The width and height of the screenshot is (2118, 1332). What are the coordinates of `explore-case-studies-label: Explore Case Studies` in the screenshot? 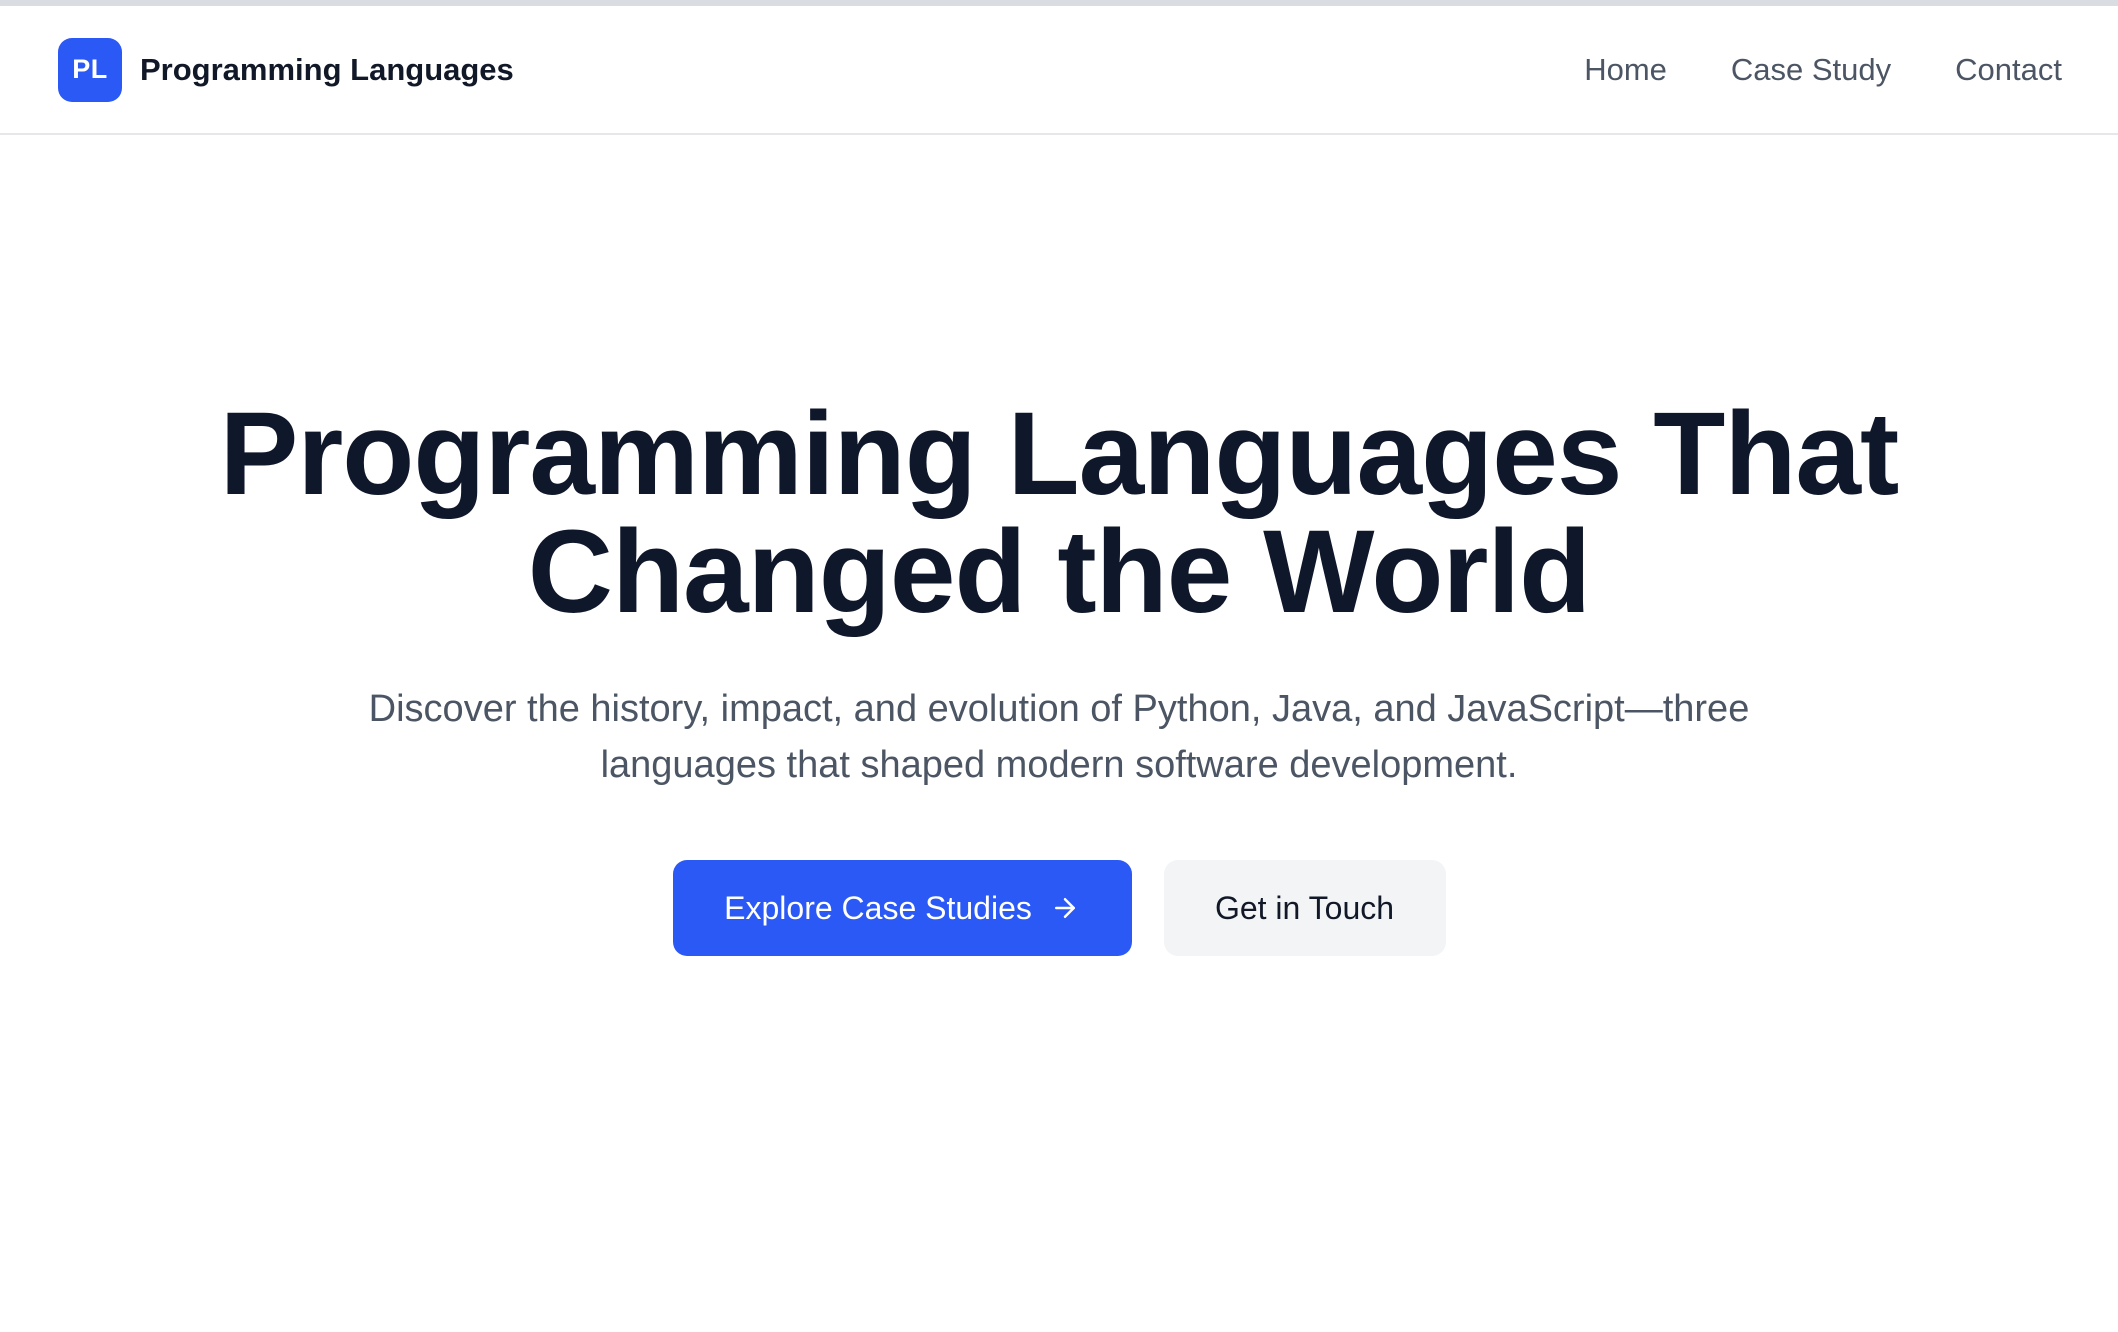 It's located at (878, 907).